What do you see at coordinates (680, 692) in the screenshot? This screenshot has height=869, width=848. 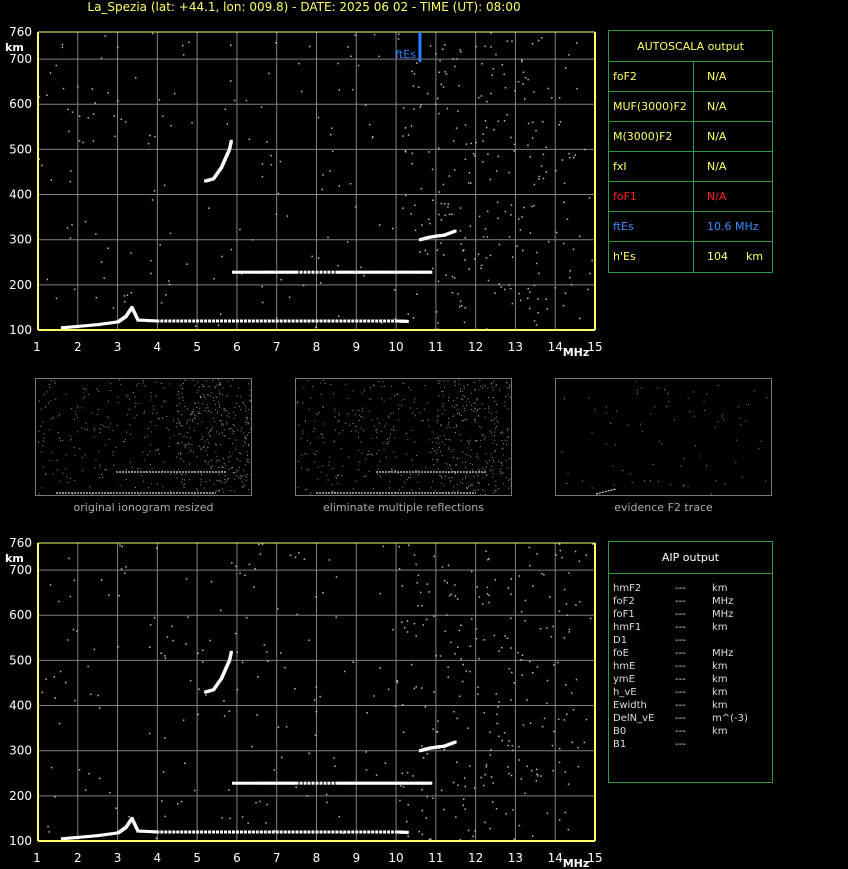 I see `aip-value: ---` at bounding box center [680, 692].